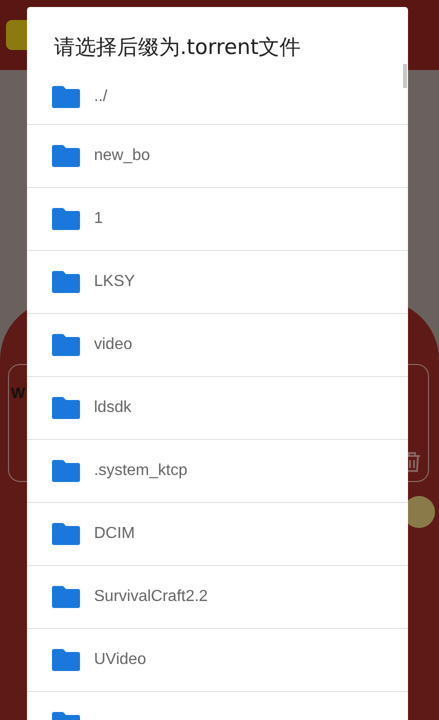 Image resolution: width=439 pixels, height=720 pixels. What do you see at coordinates (177, 47) in the screenshot?
I see `dialog-title: 请选择后缀为.torrent文件` at bounding box center [177, 47].